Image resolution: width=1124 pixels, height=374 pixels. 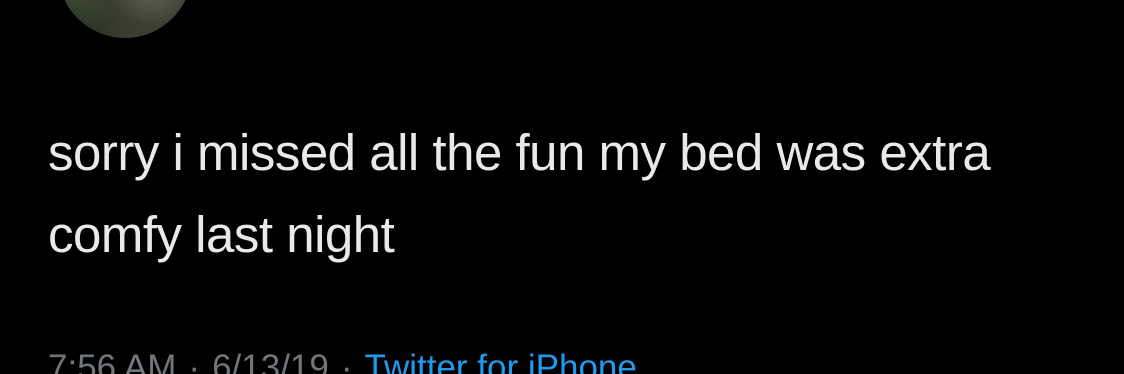 I want to click on tweet-time: 7:56 AM, so click(x=112, y=361).